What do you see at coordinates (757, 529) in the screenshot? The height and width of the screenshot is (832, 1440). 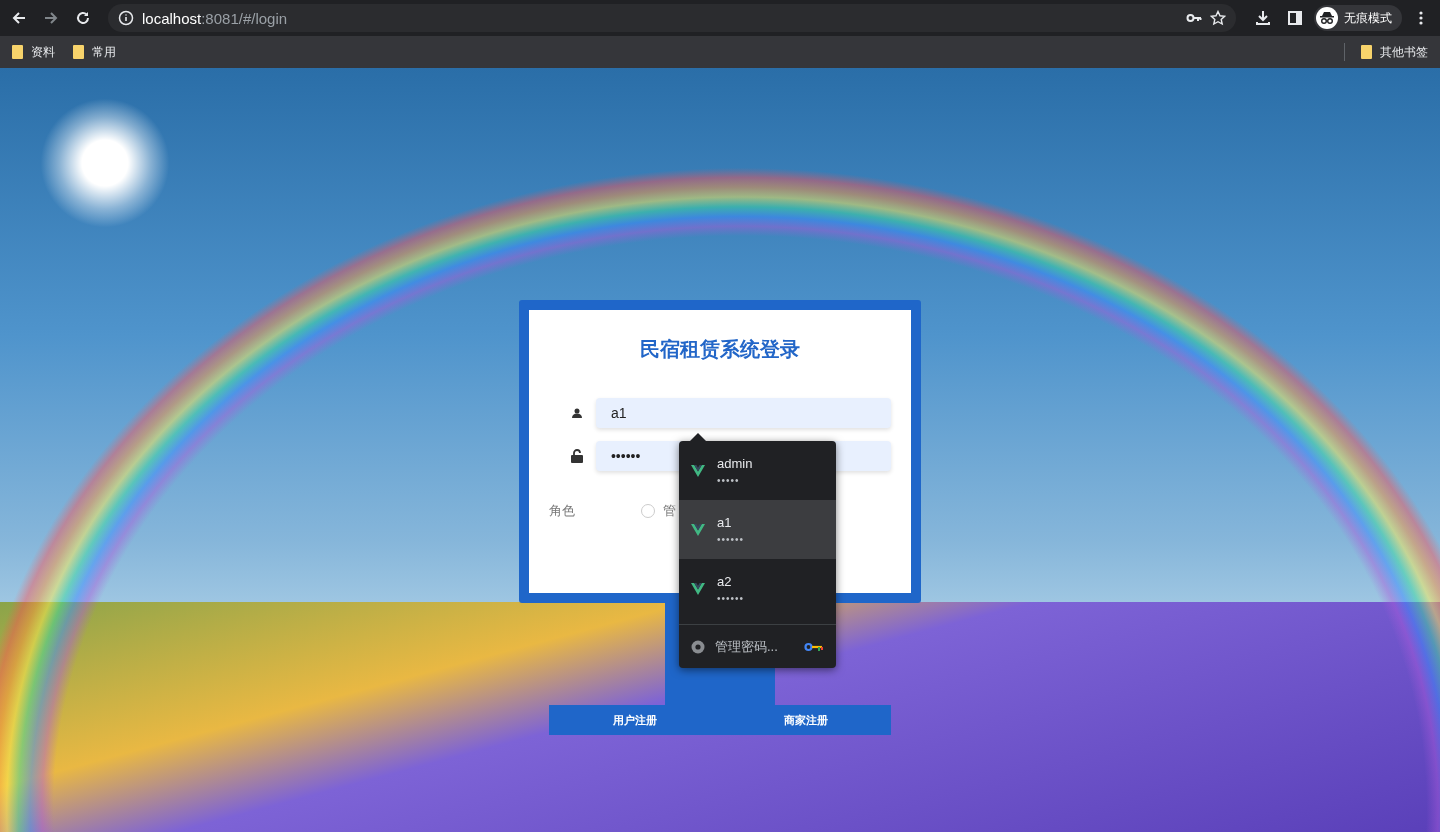 I see `saved-login-item: a1 ••••••` at bounding box center [757, 529].